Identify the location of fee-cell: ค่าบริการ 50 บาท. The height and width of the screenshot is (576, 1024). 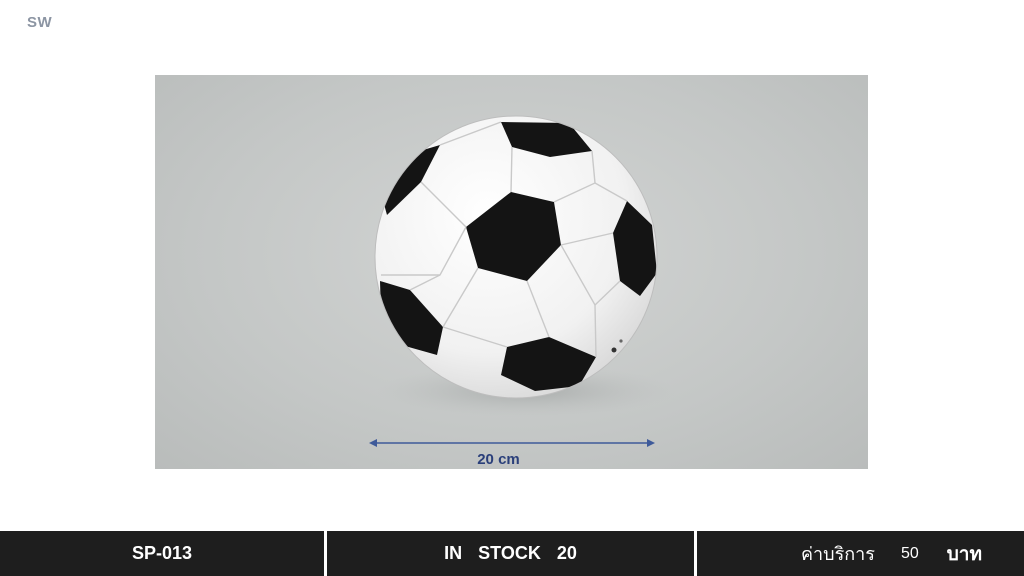
(860, 553).